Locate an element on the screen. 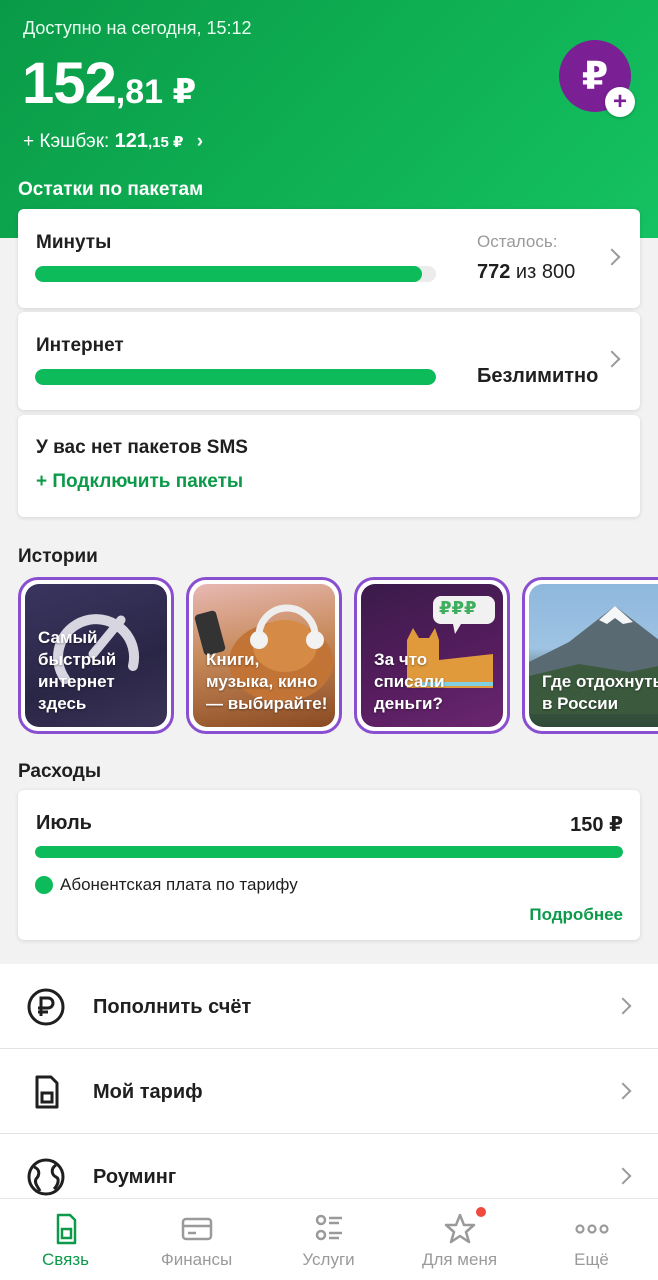 This screenshot has width=658, height=1280. minutes-progress-bar is located at coordinates (235, 274).